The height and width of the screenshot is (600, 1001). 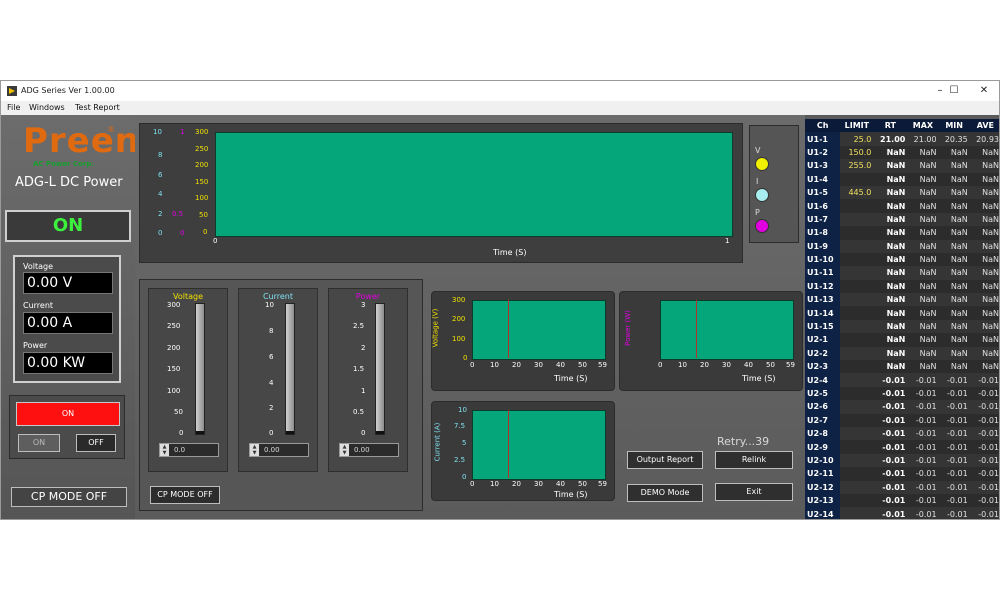 What do you see at coordinates (464, 477) in the screenshot?
I see `current-chart-y-tick: 0` at bounding box center [464, 477].